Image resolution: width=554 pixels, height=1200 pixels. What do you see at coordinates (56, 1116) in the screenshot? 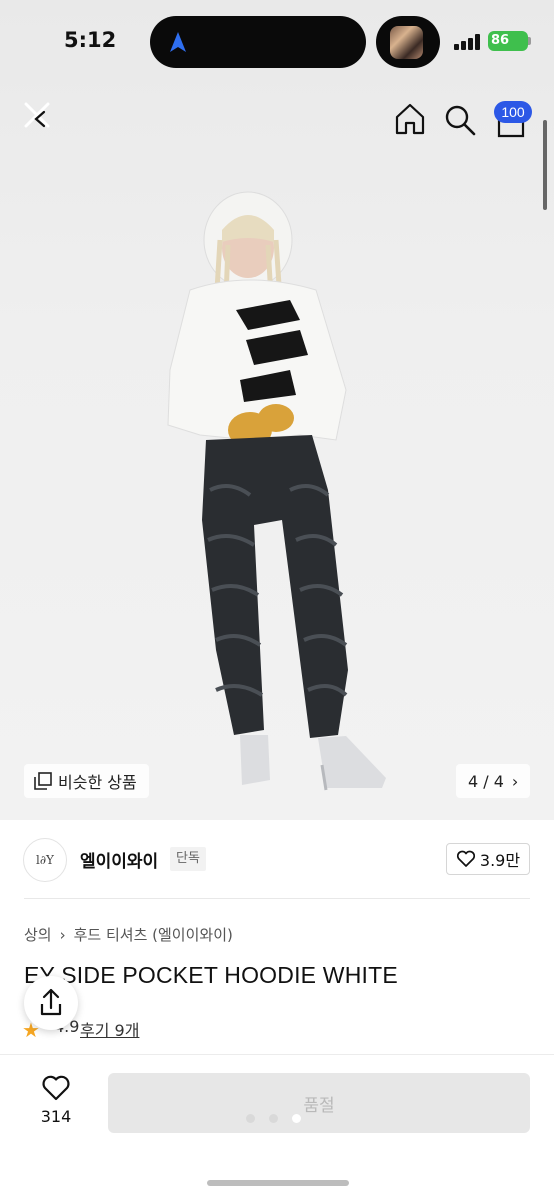
I see `product-like-count: 314` at bounding box center [56, 1116].